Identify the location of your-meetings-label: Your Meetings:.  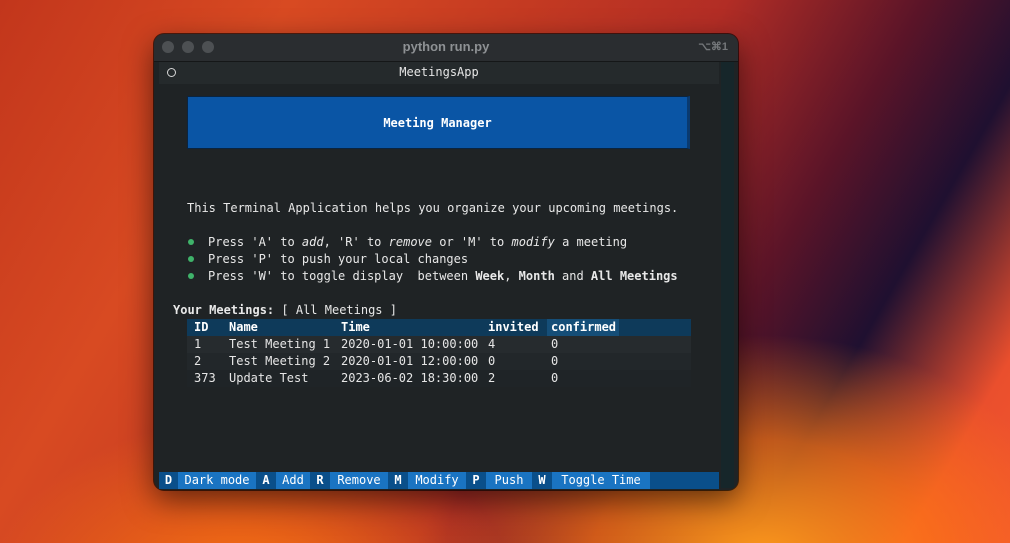
(224, 310).